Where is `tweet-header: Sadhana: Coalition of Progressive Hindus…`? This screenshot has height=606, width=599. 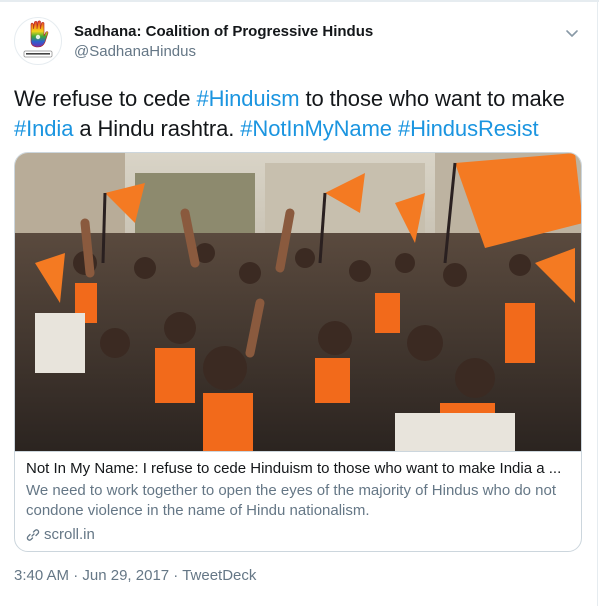 tweet-header: Sadhana: Coalition of Progressive Hindus… is located at coordinates (298, 42).